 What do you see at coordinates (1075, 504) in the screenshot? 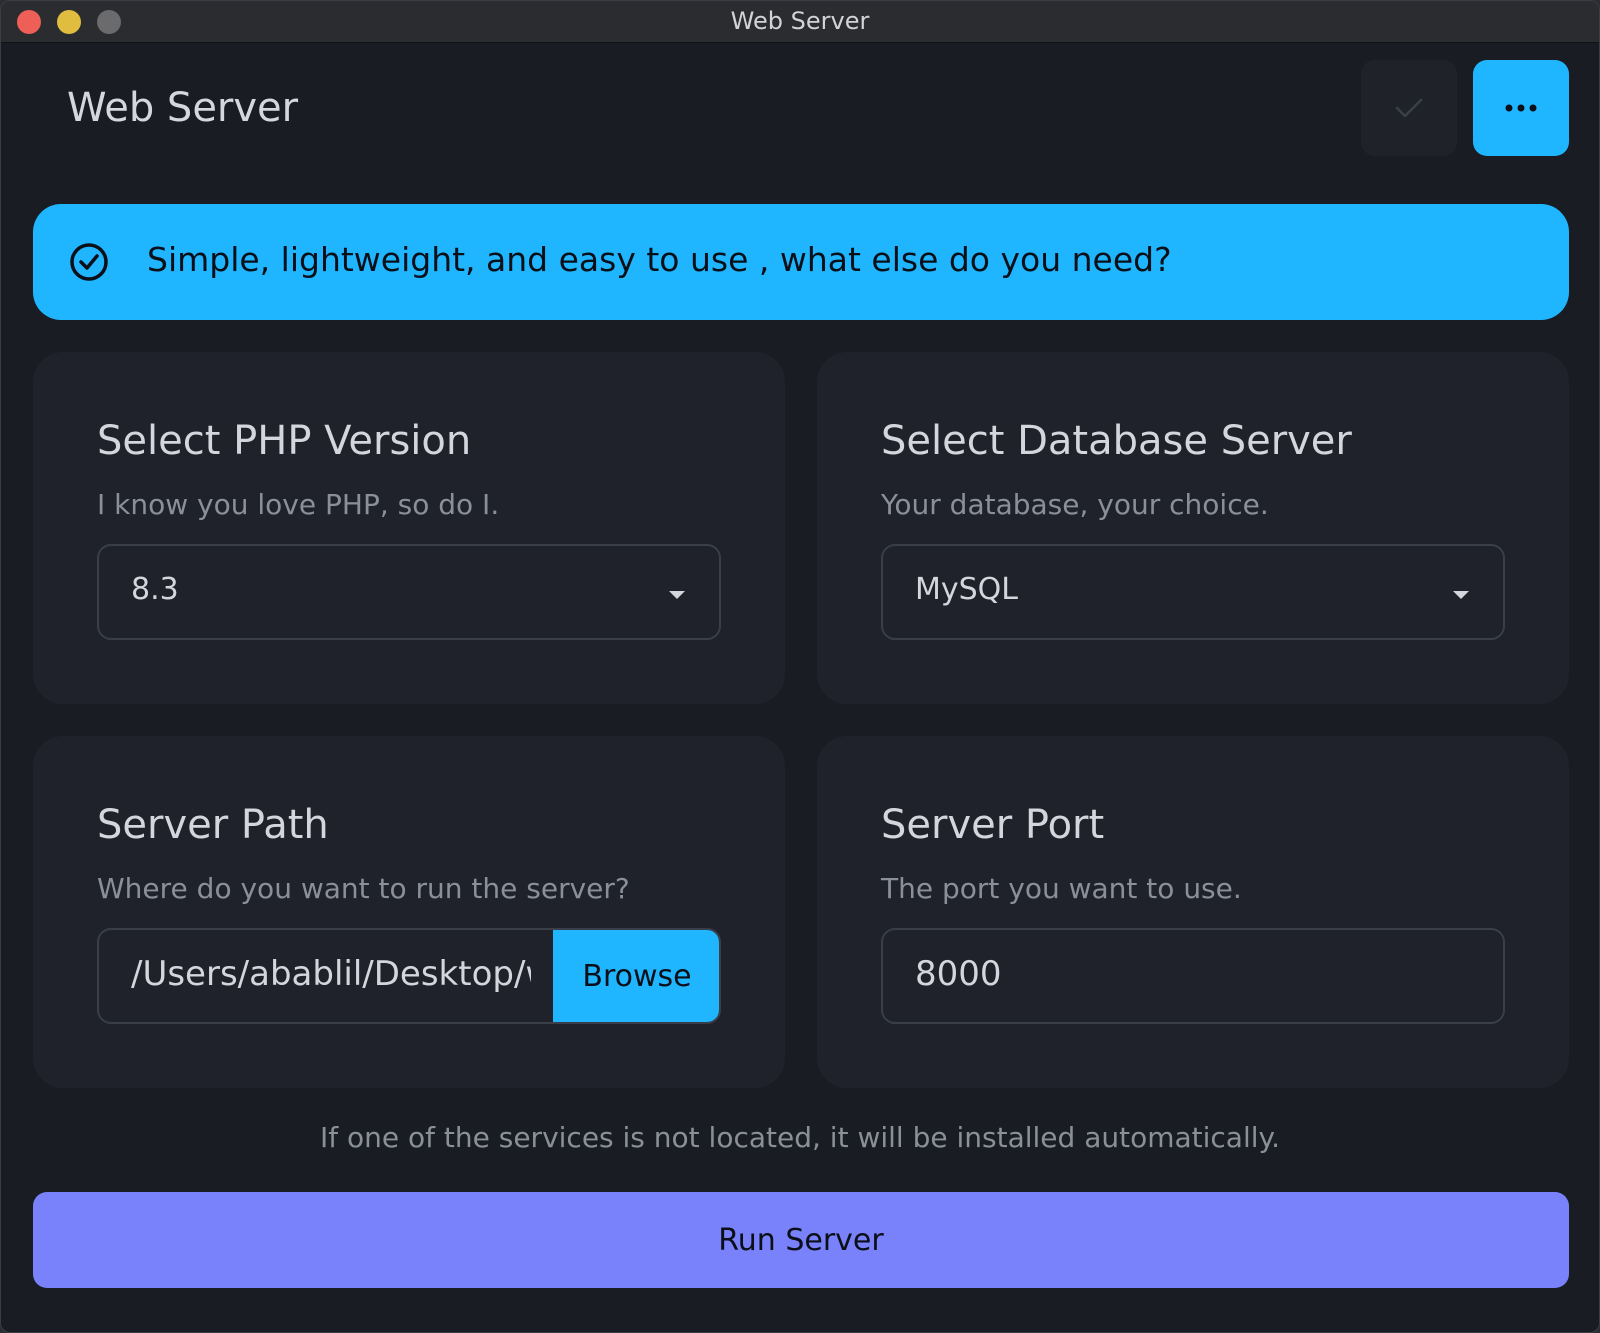
I see `card-subtitle: Your database, your choice.` at bounding box center [1075, 504].